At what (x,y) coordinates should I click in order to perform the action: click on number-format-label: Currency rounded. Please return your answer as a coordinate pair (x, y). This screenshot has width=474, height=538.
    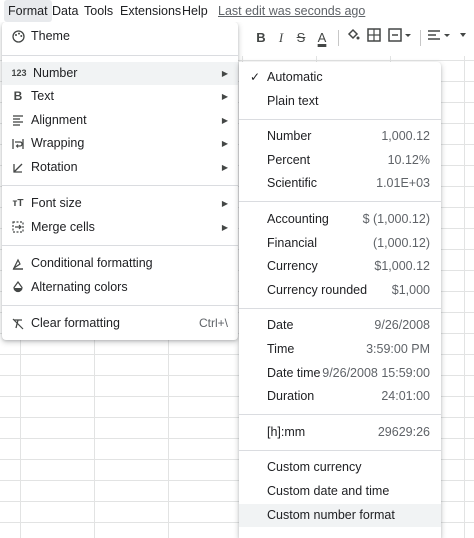
    Looking at the image, I should click on (317, 289).